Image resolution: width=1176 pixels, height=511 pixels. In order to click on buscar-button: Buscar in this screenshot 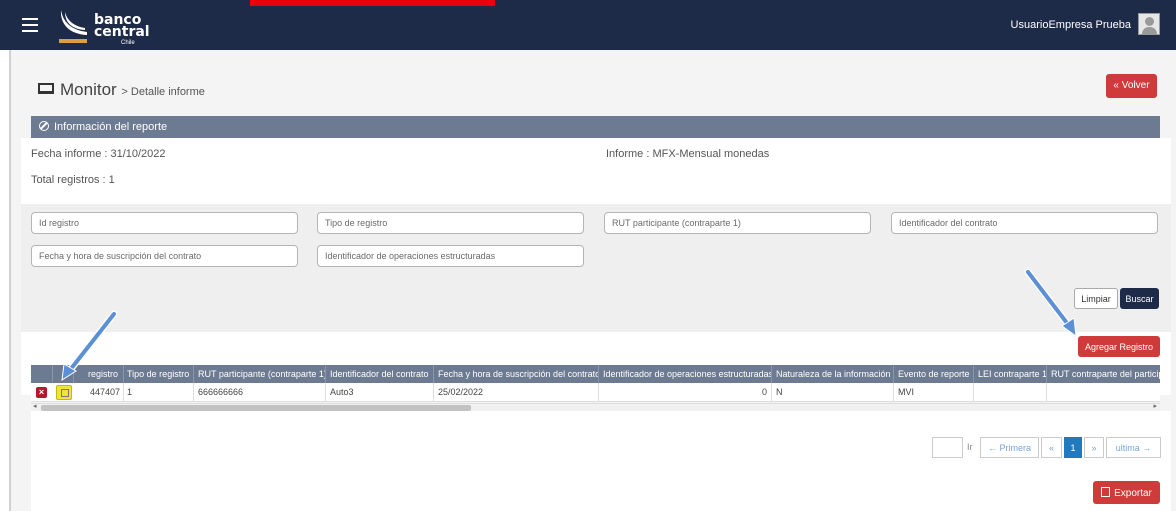, I will do `click(1139, 298)`.